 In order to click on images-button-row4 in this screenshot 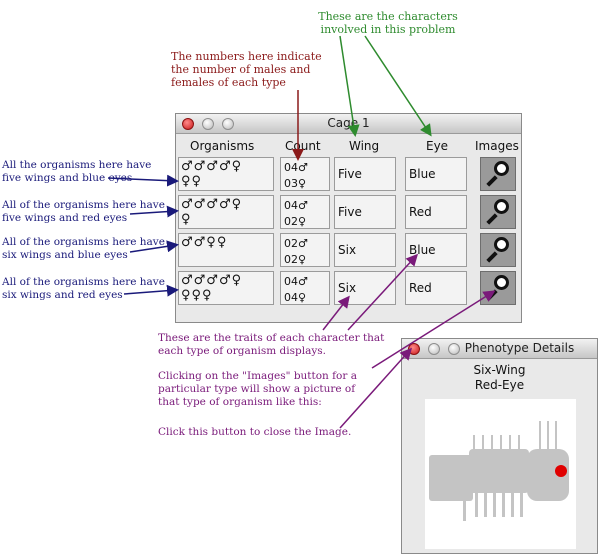, I will do `click(498, 288)`.